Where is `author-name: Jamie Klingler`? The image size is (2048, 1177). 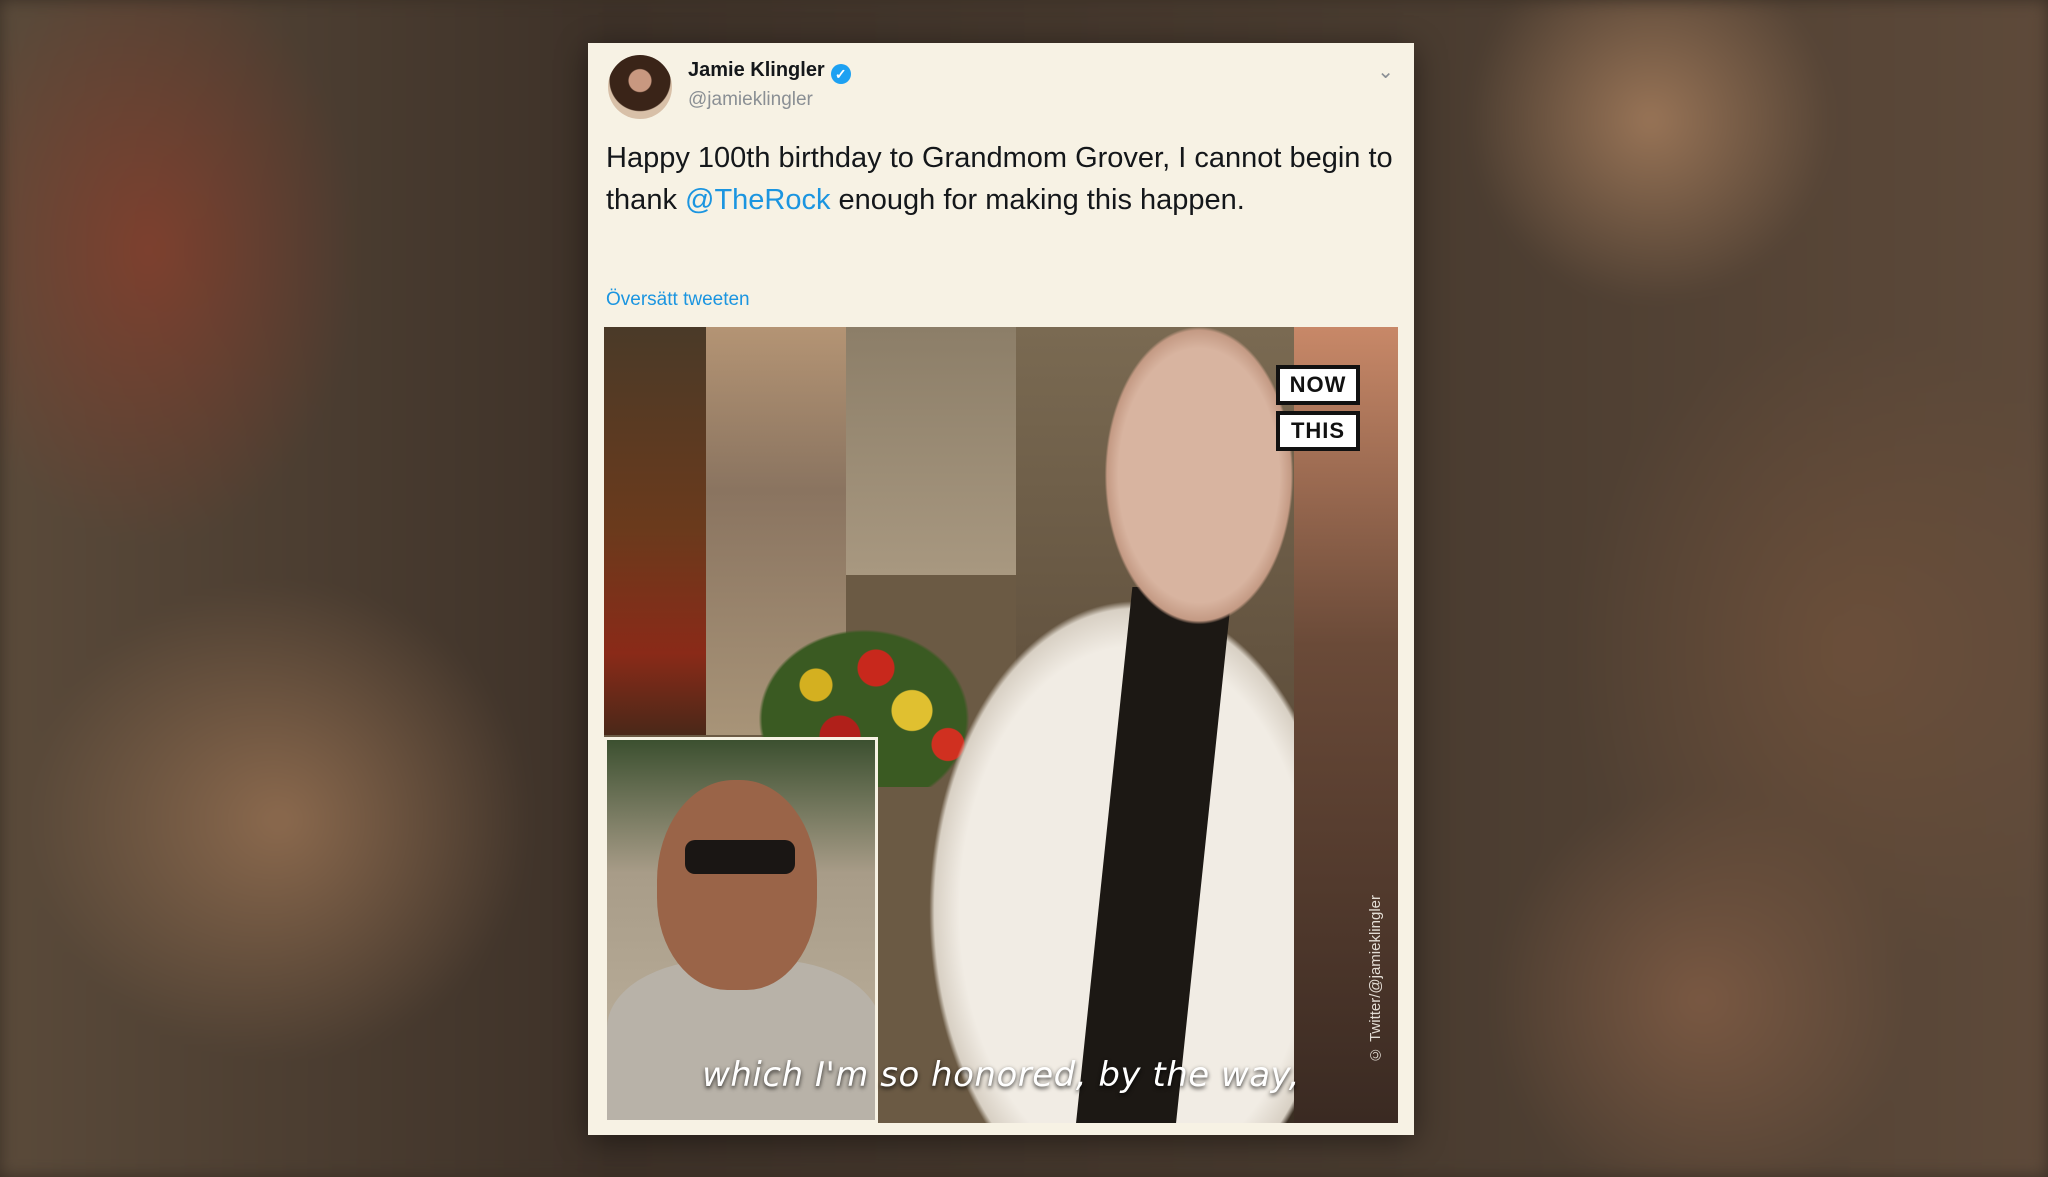
author-name: Jamie Klingler is located at coordinates (756, 70).